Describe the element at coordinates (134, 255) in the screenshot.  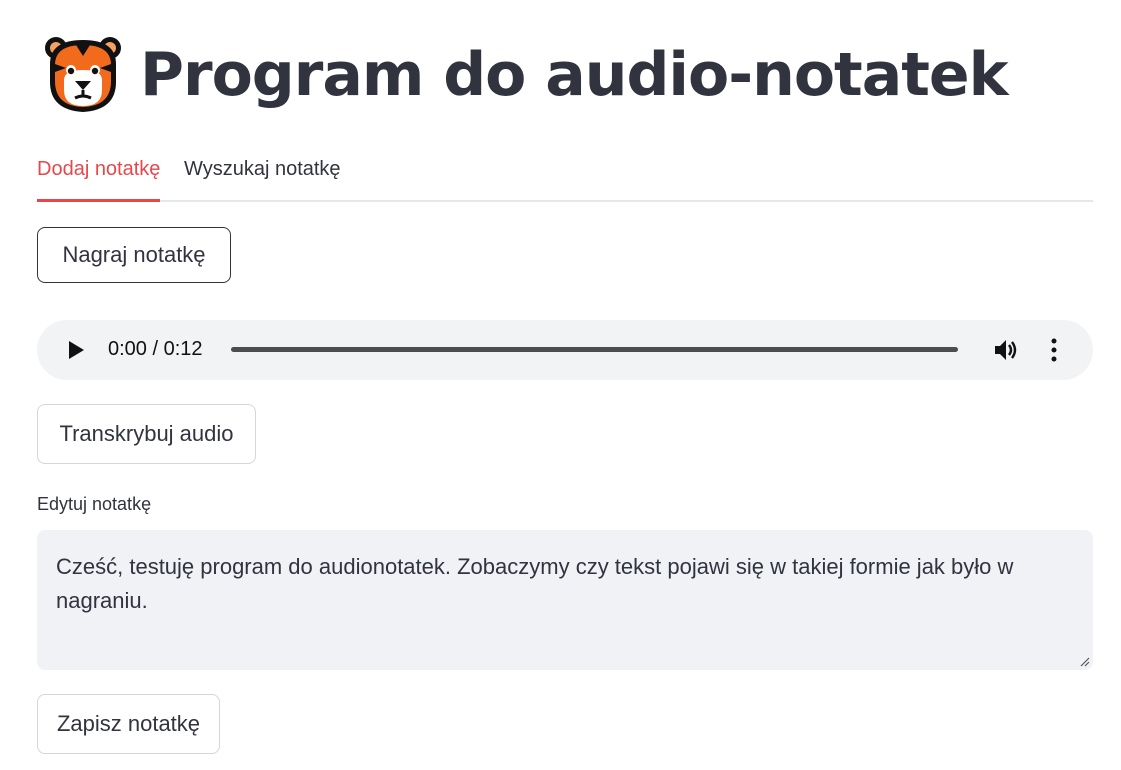
I see `record-note-button: Nagraj notatkę` at that location.